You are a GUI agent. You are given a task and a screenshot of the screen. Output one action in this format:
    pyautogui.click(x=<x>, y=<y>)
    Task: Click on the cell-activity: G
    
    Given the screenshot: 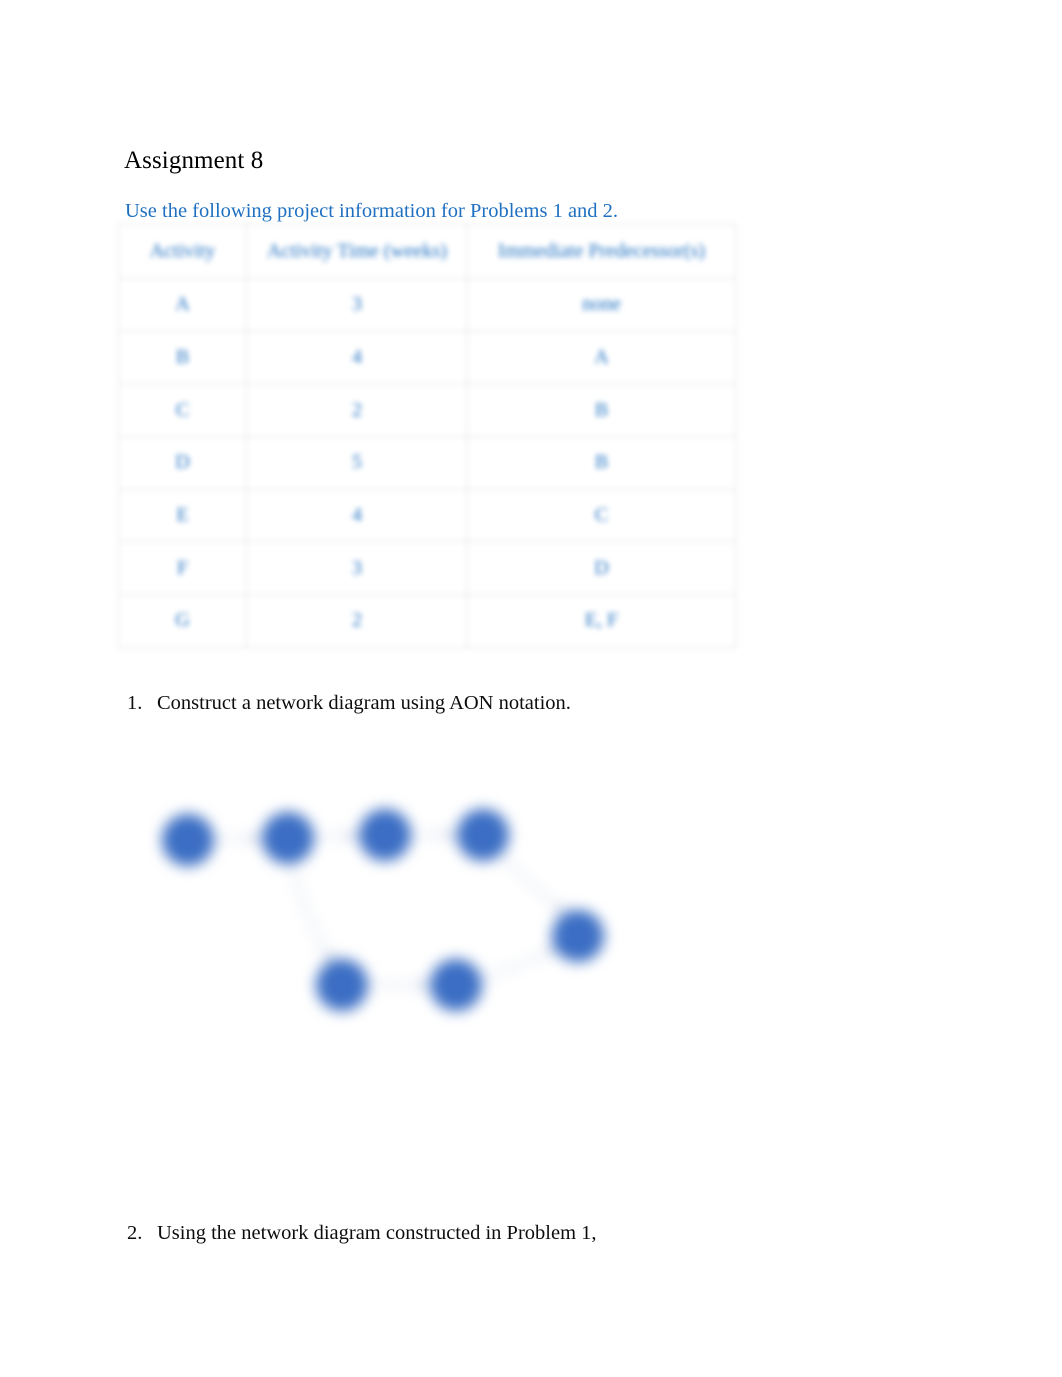 What is the action you would take?
    pyautogui.click(x=182, y=621)
    